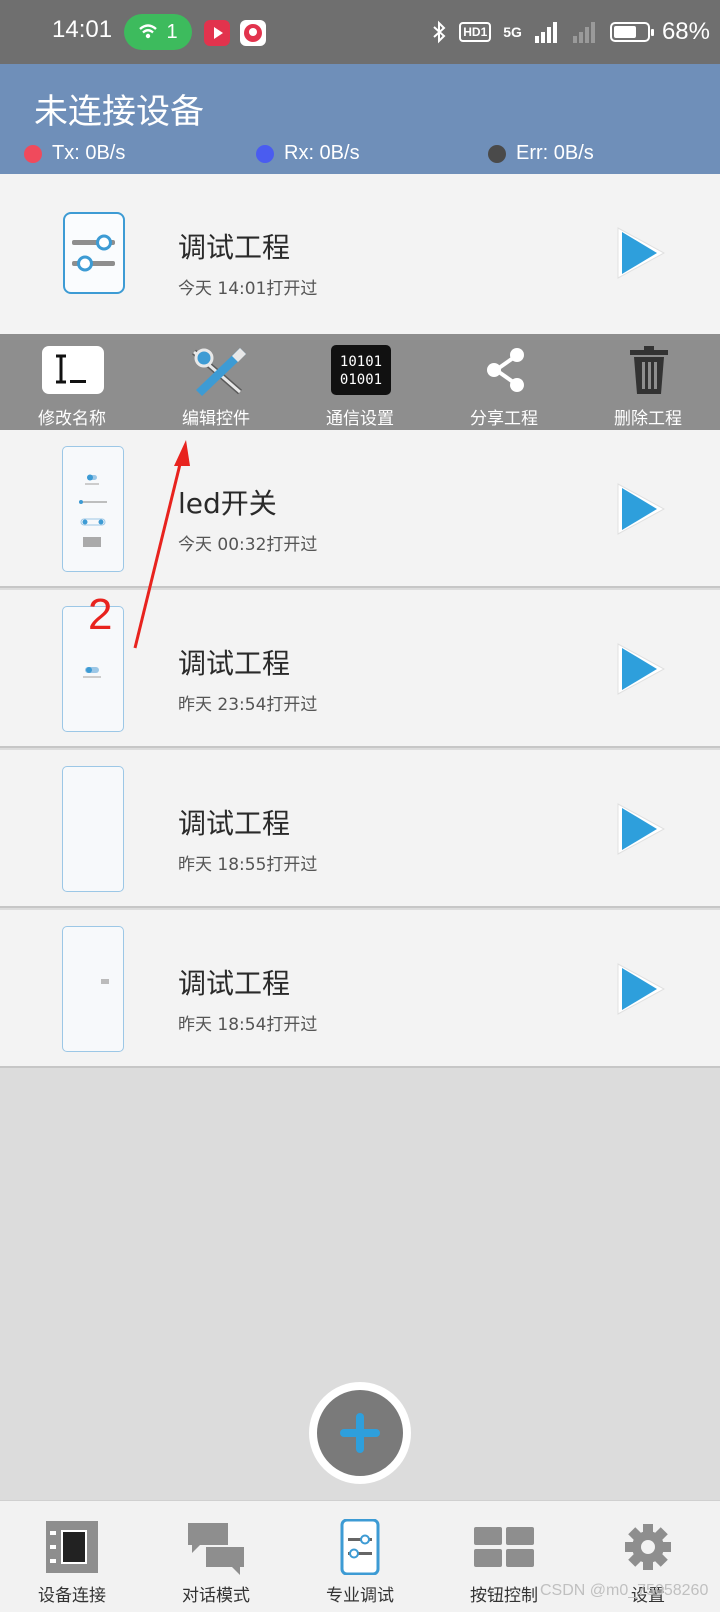 Image resolution: width=720 pixels, height=1612 pixels. I want to click on edit-controls-label: 编辑控件, so click(216, 419).